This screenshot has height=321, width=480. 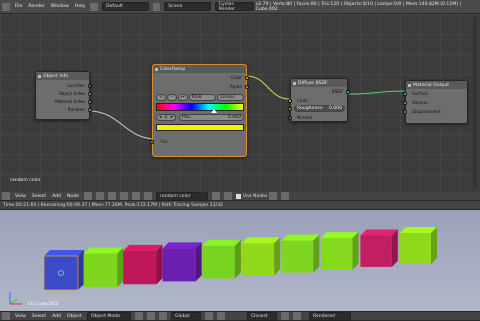 I want to click on bsdf-out-socket, so click(x=348, y=92).